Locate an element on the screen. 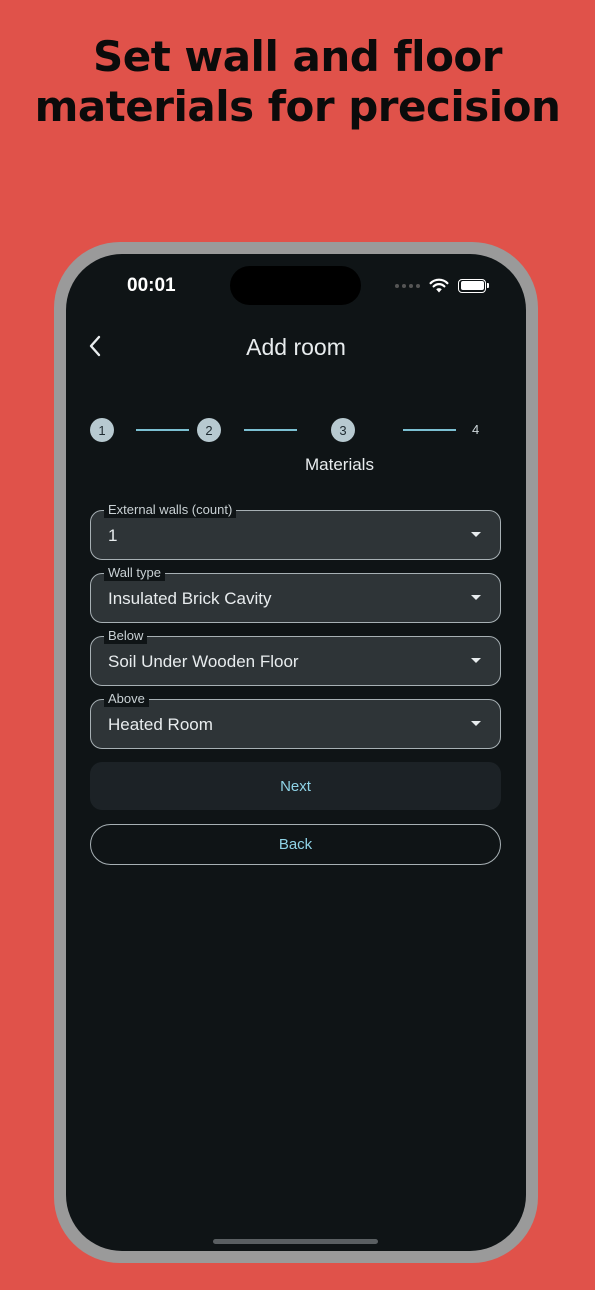 This screenshot has height=1290, width=595. external-walls-dropdown: External walls (count) 1 is located at coordinates (295, 531).